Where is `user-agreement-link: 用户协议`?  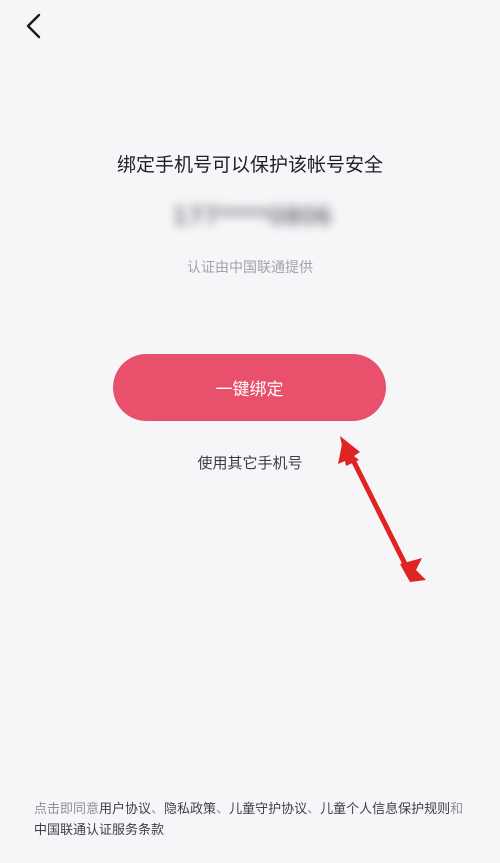 user-agreement-link: 用户协议 is located at coordinates (125, 809).